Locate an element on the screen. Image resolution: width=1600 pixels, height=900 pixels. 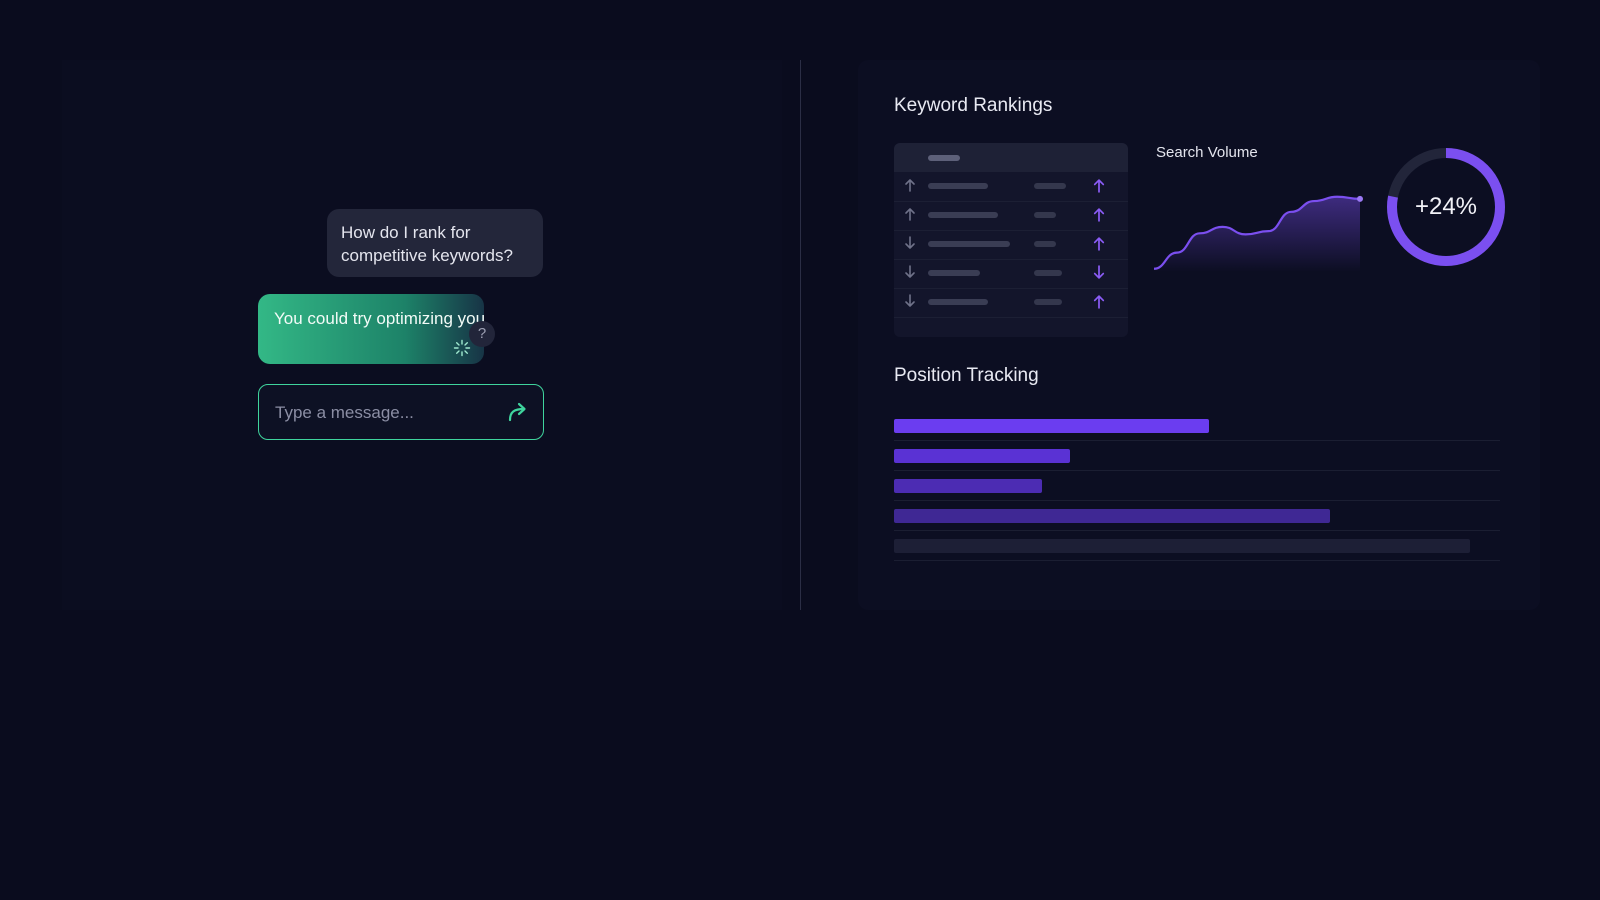
header-placeholder-bar is located at coordinates (944, 158).